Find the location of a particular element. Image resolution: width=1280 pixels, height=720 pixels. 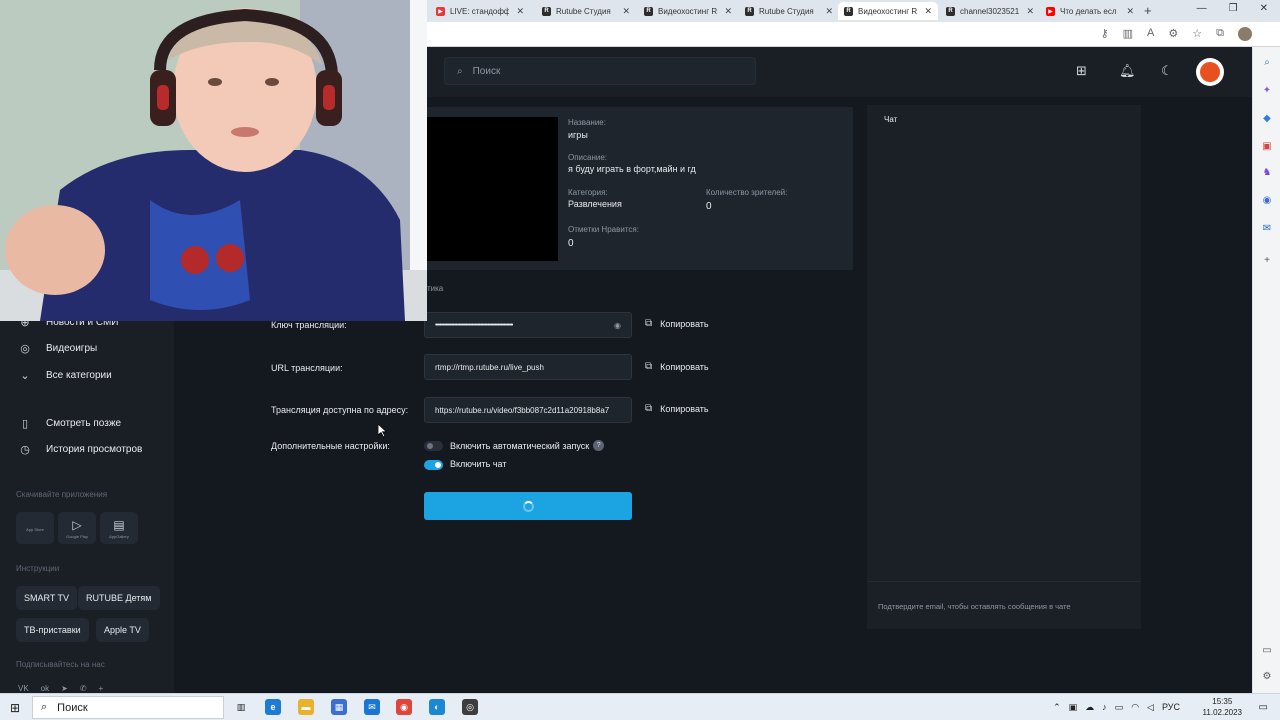

microphone-icon: ♪ is located at coordinates (1104, 707).